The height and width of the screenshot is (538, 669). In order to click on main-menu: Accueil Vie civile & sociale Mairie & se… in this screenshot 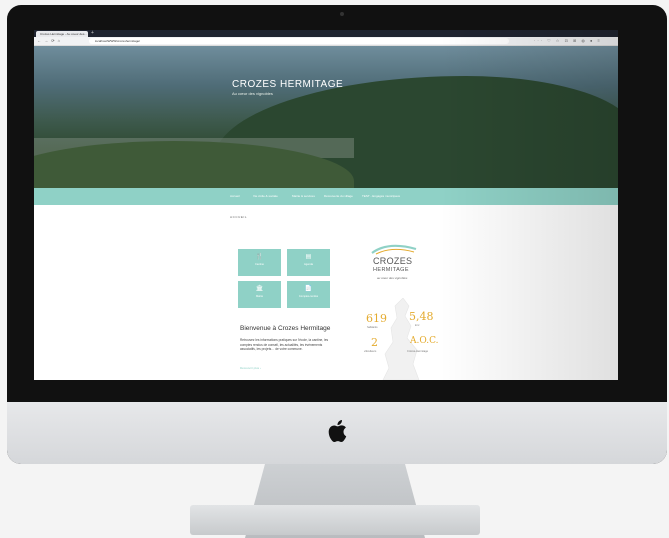, I will do `click(326, 196)`.